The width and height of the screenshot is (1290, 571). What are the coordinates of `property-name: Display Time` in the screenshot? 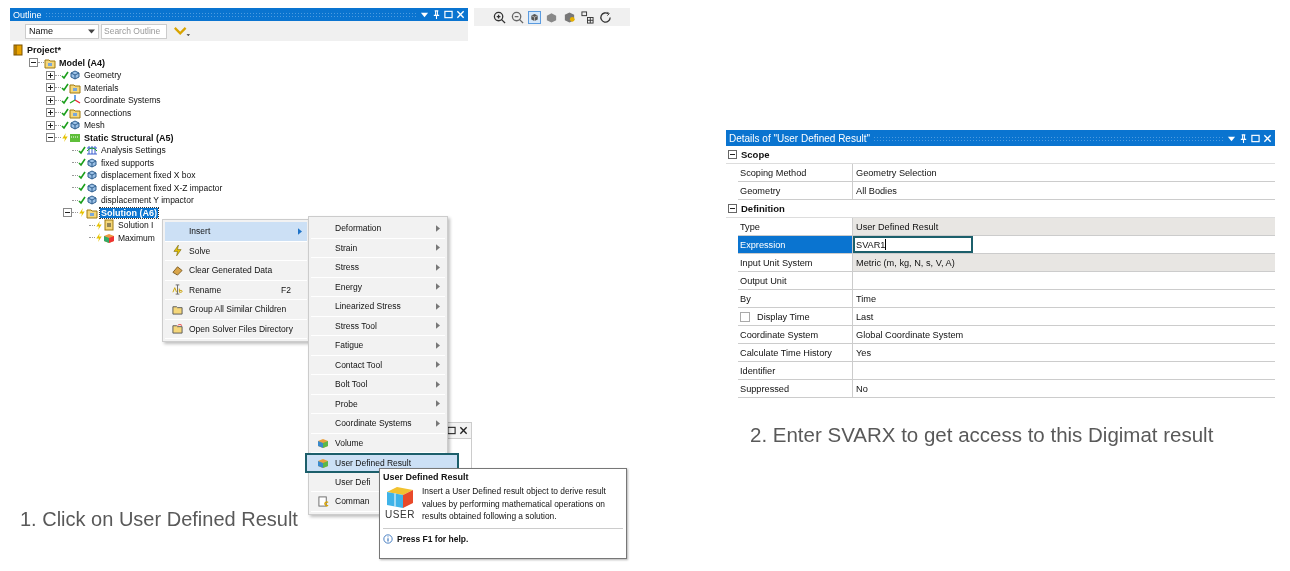 It's located at (795, 316).